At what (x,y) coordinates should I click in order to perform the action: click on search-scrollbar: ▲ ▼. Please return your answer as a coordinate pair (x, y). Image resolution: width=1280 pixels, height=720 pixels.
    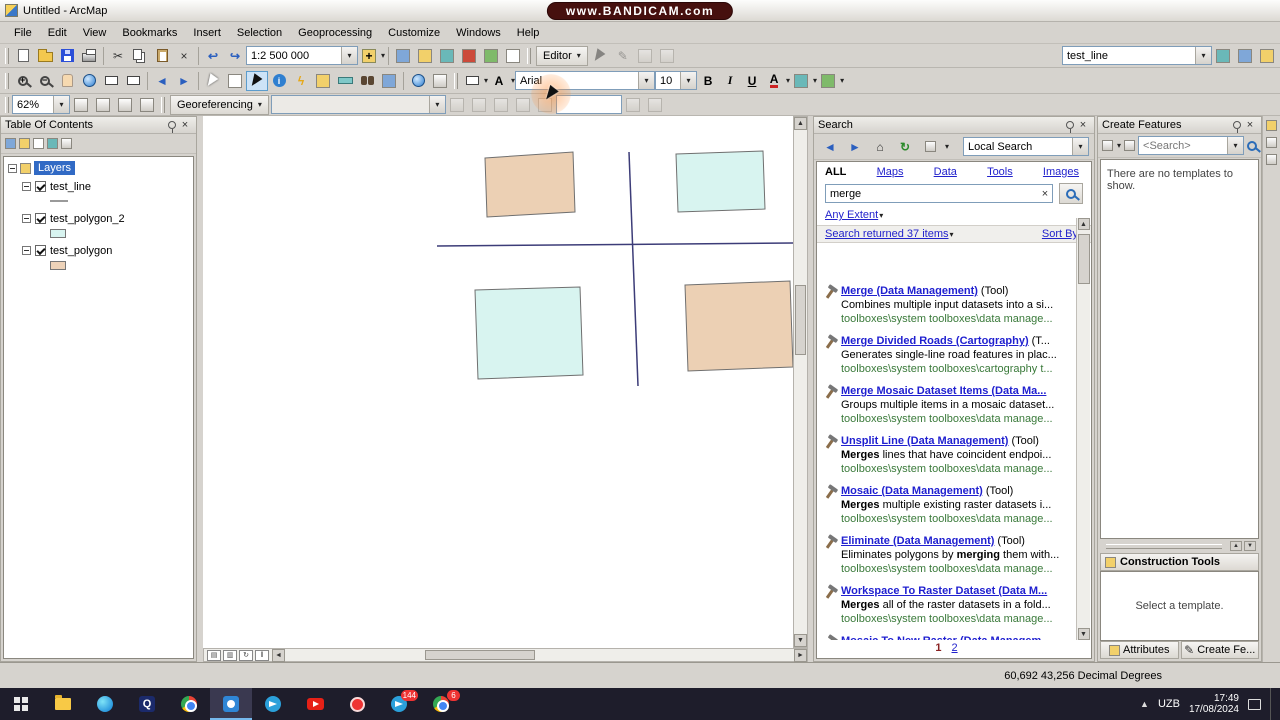
    Looking at the image, I should click on (1083, 429).